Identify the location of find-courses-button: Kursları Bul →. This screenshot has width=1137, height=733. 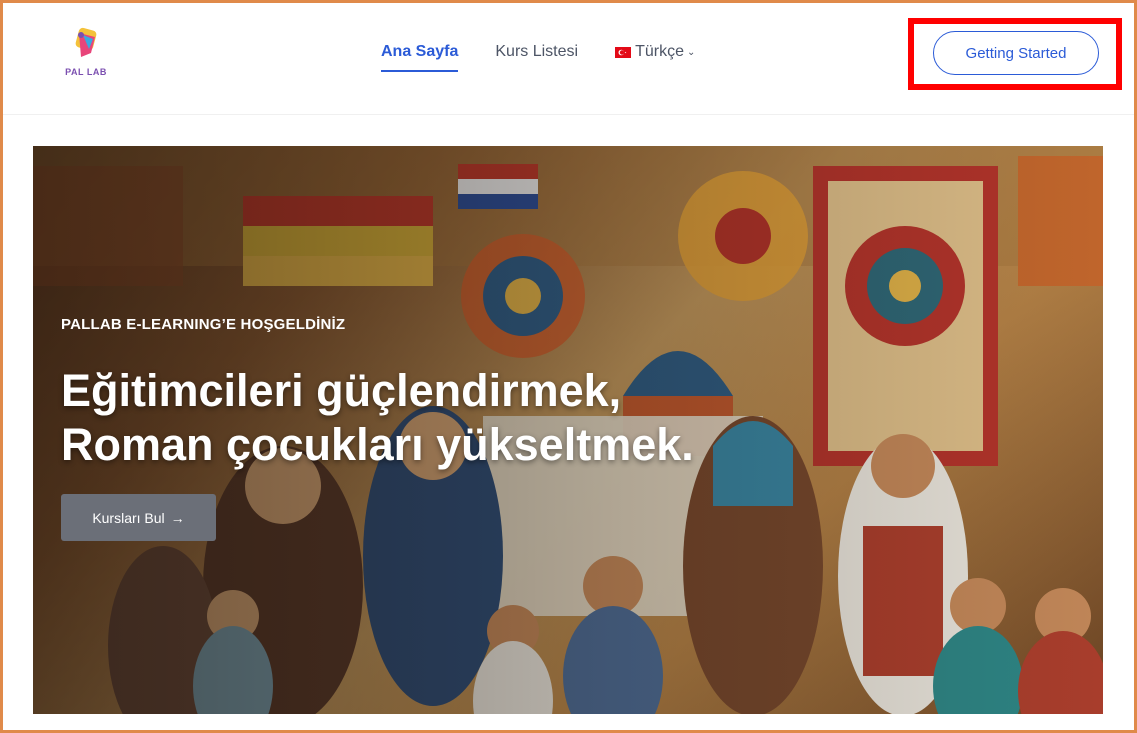
(138, 517).